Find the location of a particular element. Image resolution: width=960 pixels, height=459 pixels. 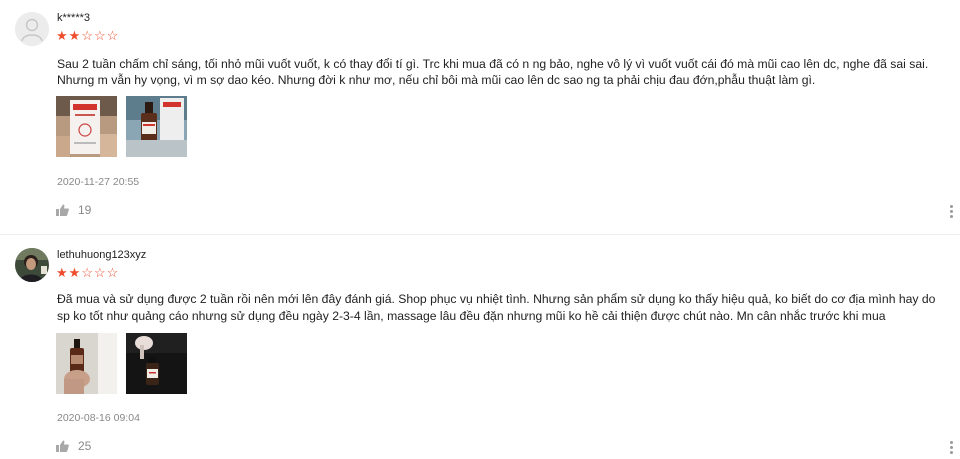

user-photo-icon is located at coordinates (32, 265).